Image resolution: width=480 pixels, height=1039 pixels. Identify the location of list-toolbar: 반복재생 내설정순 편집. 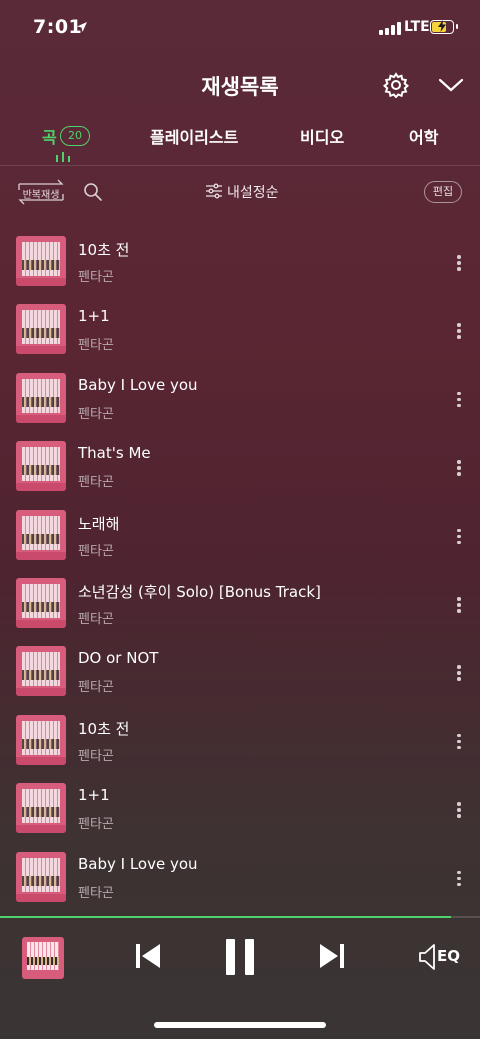
(240, 193).